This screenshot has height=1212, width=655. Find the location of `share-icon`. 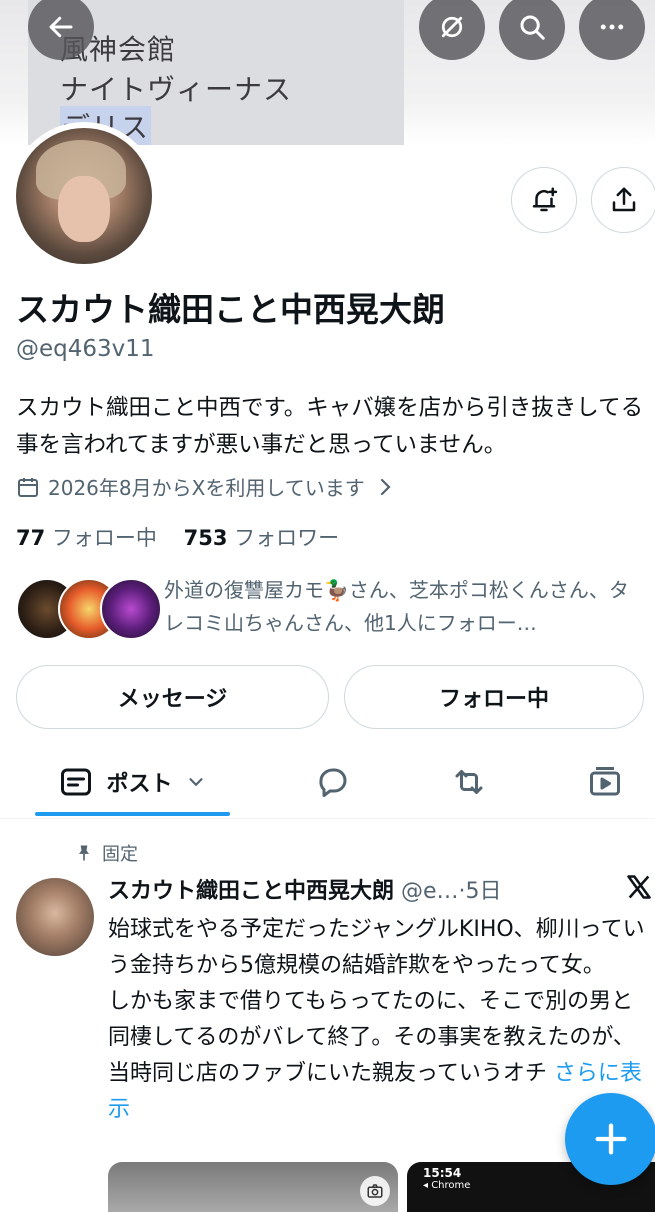

share-icon is located at coordinates (624, 199).